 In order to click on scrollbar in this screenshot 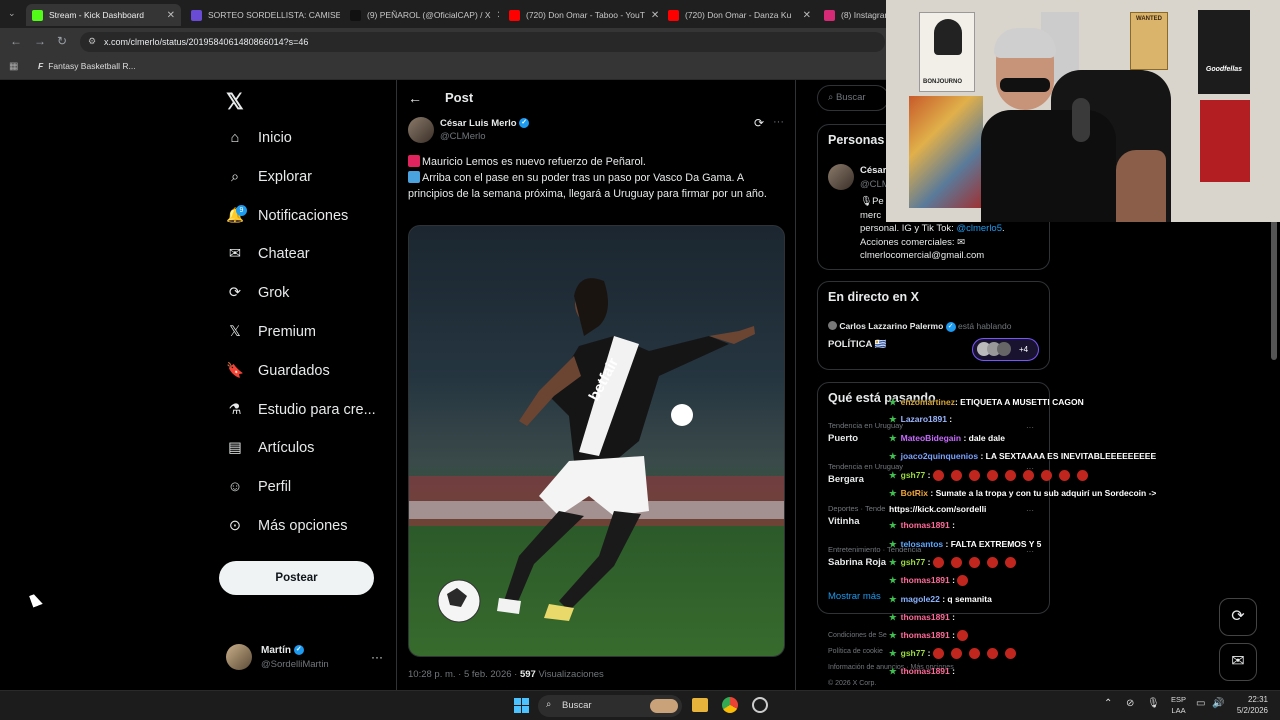, I will do `click(1274, 290)`.